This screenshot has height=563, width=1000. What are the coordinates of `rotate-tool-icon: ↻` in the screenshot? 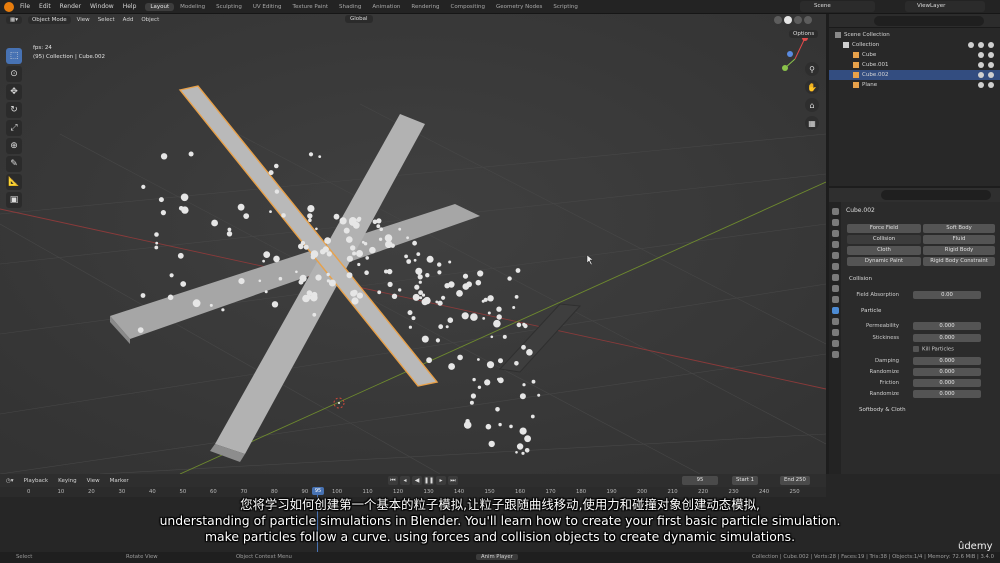 It's located at (14, 110).